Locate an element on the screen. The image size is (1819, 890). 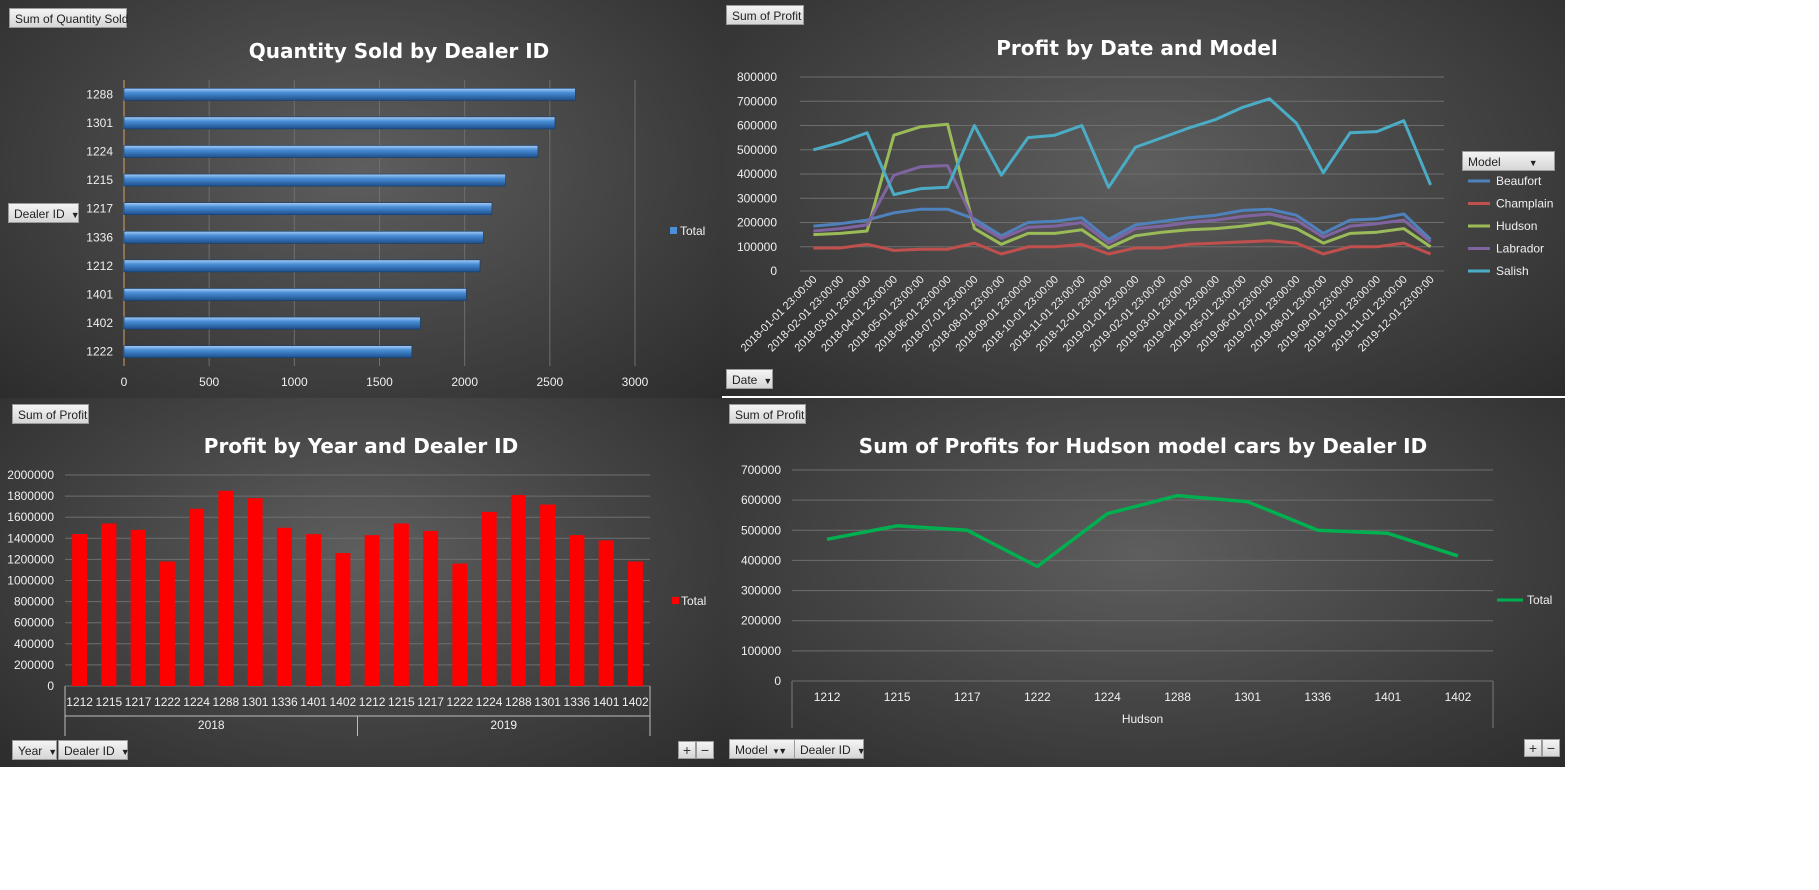
chart-title: Profit by Year and Dealer ID is located at coordinates (361, 446).